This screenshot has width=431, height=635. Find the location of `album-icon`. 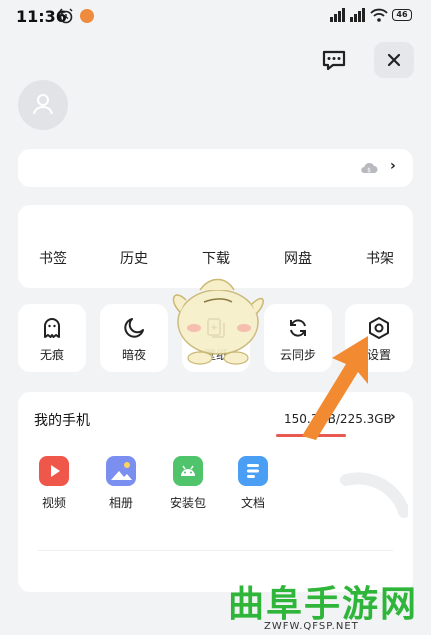

album-icon is located at coordinates (121, 471).